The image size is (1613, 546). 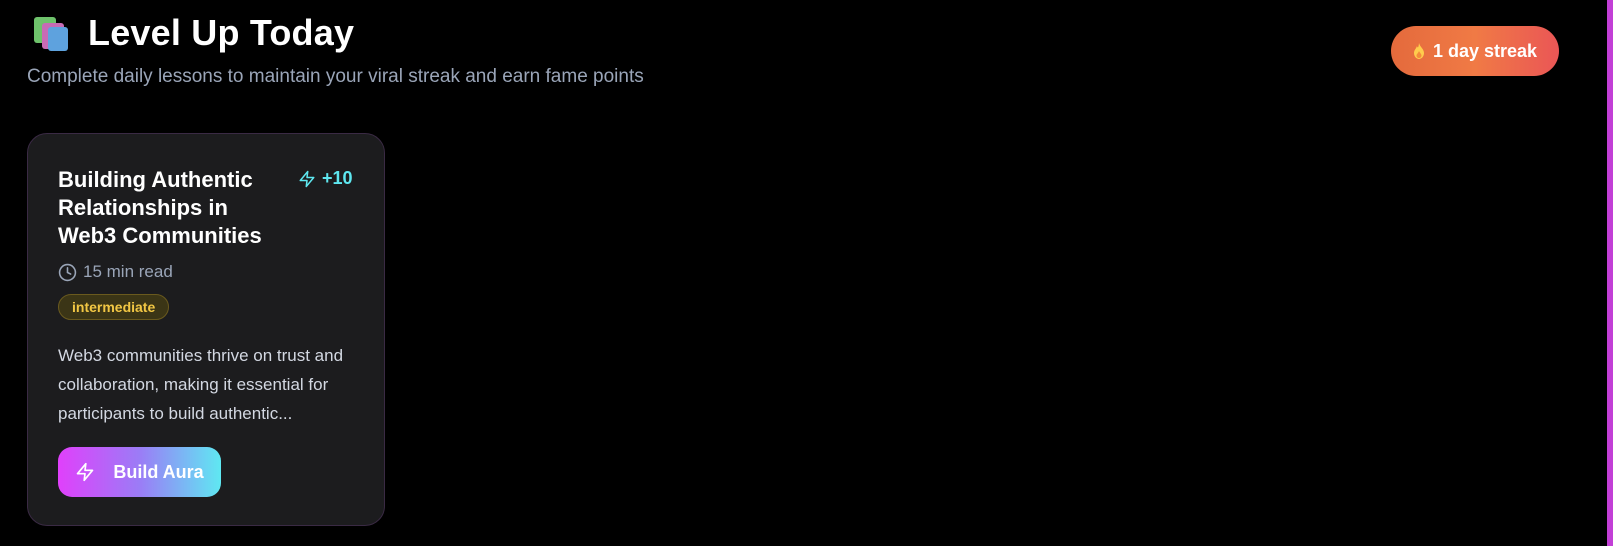 I want to click on read-time: 15 min read, so click(x=115, y=272).